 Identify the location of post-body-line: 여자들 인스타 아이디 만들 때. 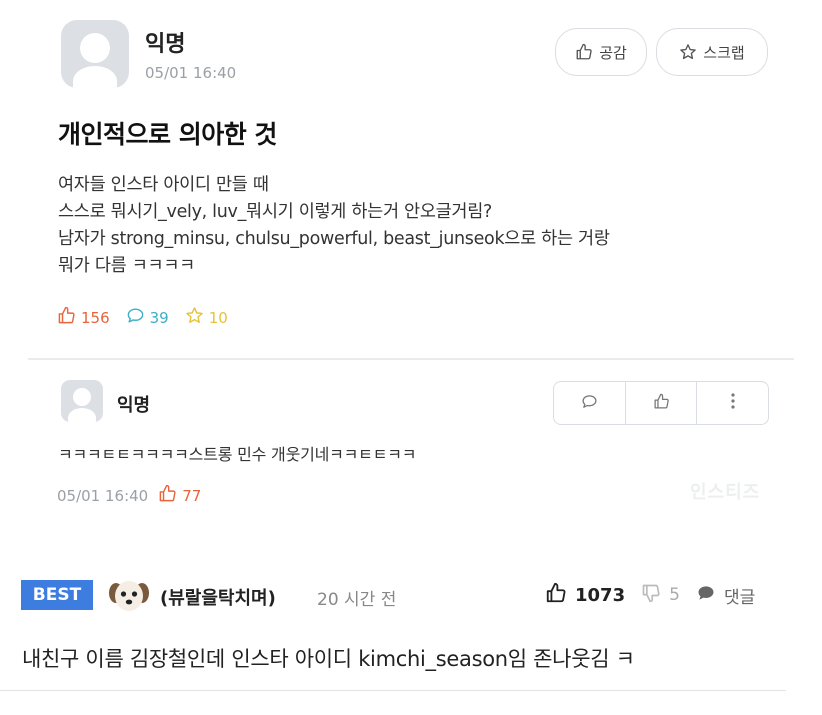
(163, 185).